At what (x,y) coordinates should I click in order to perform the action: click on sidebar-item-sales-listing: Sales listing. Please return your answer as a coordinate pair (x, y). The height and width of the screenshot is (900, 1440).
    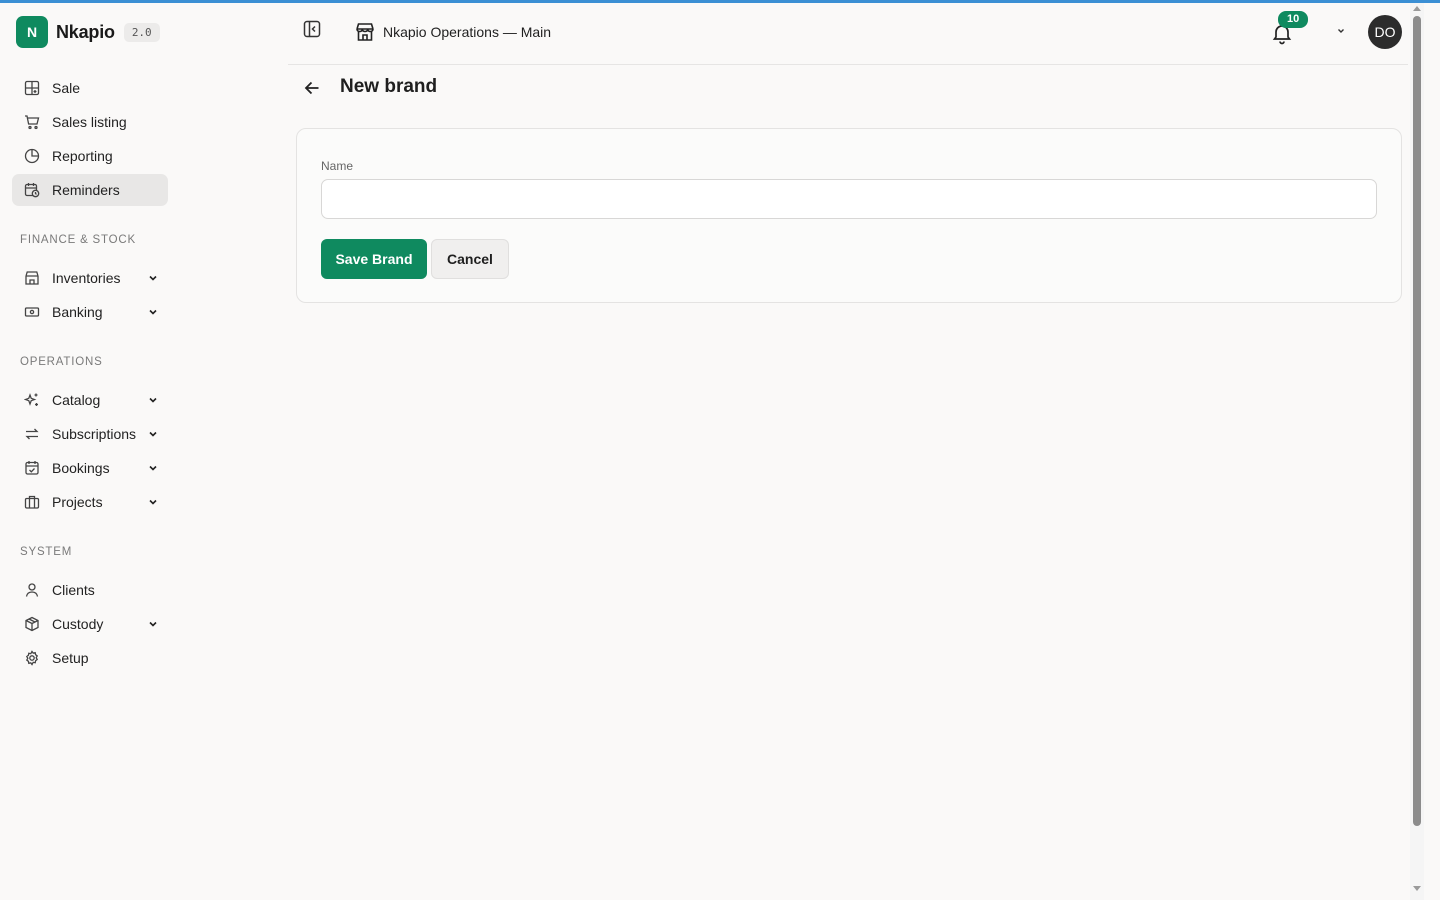
    Looking at the image, I should click on (90, 122).